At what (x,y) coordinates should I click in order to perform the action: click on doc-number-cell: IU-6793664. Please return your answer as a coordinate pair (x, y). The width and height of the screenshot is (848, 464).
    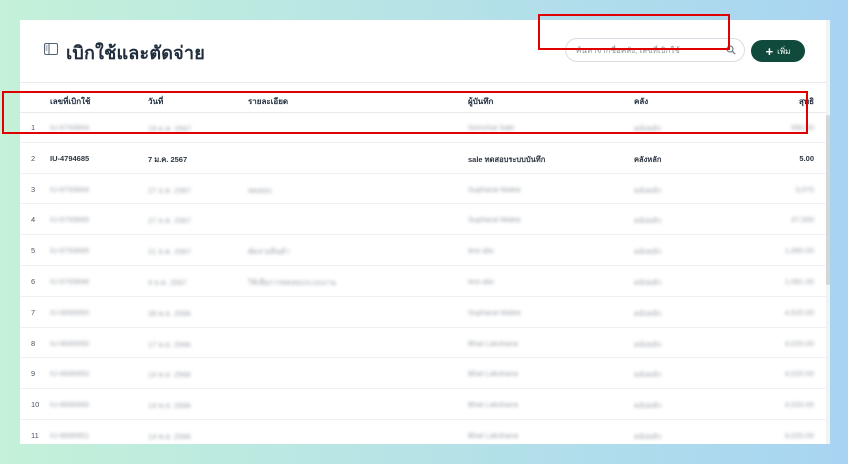
    Looking at the image, I should click on (69, 189).